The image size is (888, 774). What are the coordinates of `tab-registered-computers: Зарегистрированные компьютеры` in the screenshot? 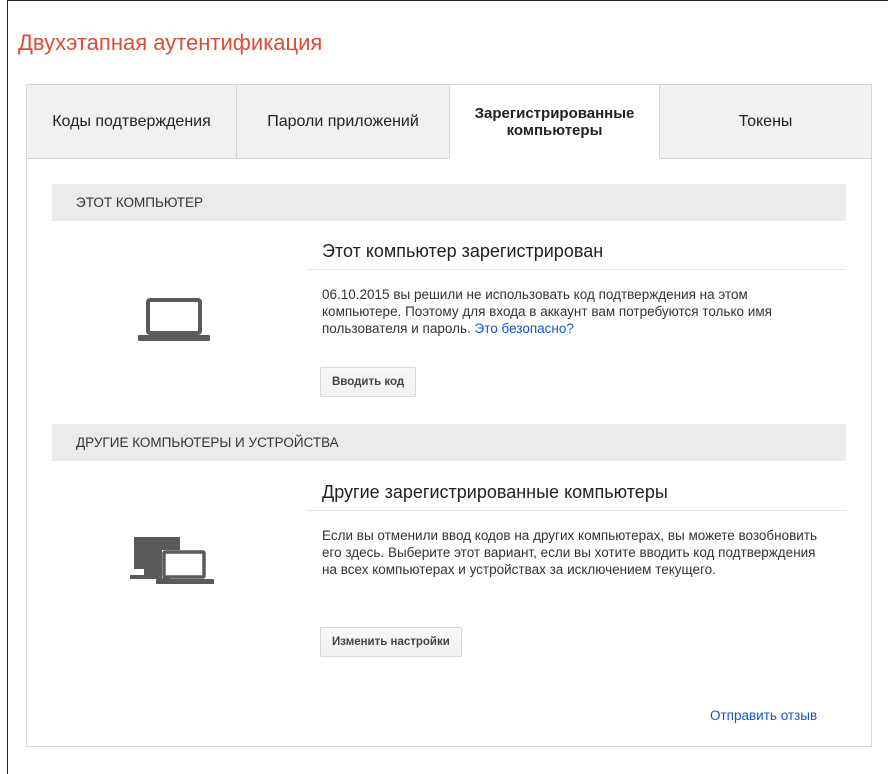 It's located at (554, 122).